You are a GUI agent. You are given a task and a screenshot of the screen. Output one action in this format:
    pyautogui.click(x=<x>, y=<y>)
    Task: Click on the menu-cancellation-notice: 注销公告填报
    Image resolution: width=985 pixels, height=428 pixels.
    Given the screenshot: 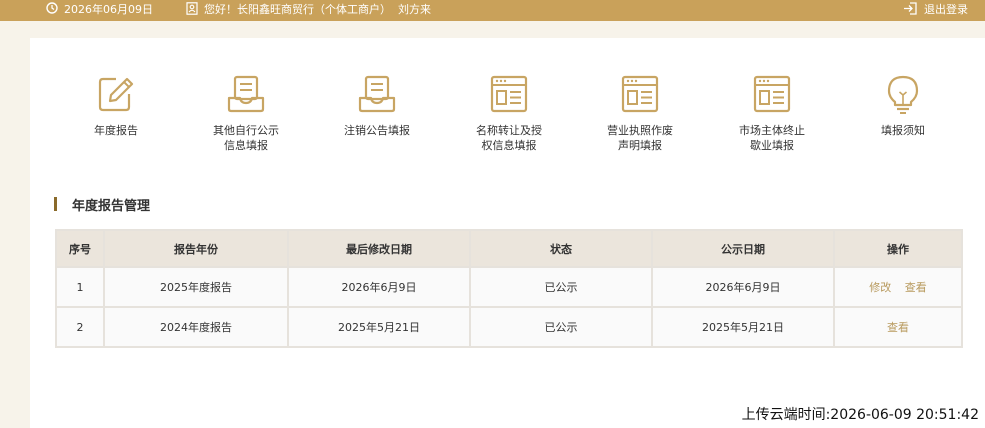 What is the action you would take?
    pyautogui.click(x=377, y=106)
    